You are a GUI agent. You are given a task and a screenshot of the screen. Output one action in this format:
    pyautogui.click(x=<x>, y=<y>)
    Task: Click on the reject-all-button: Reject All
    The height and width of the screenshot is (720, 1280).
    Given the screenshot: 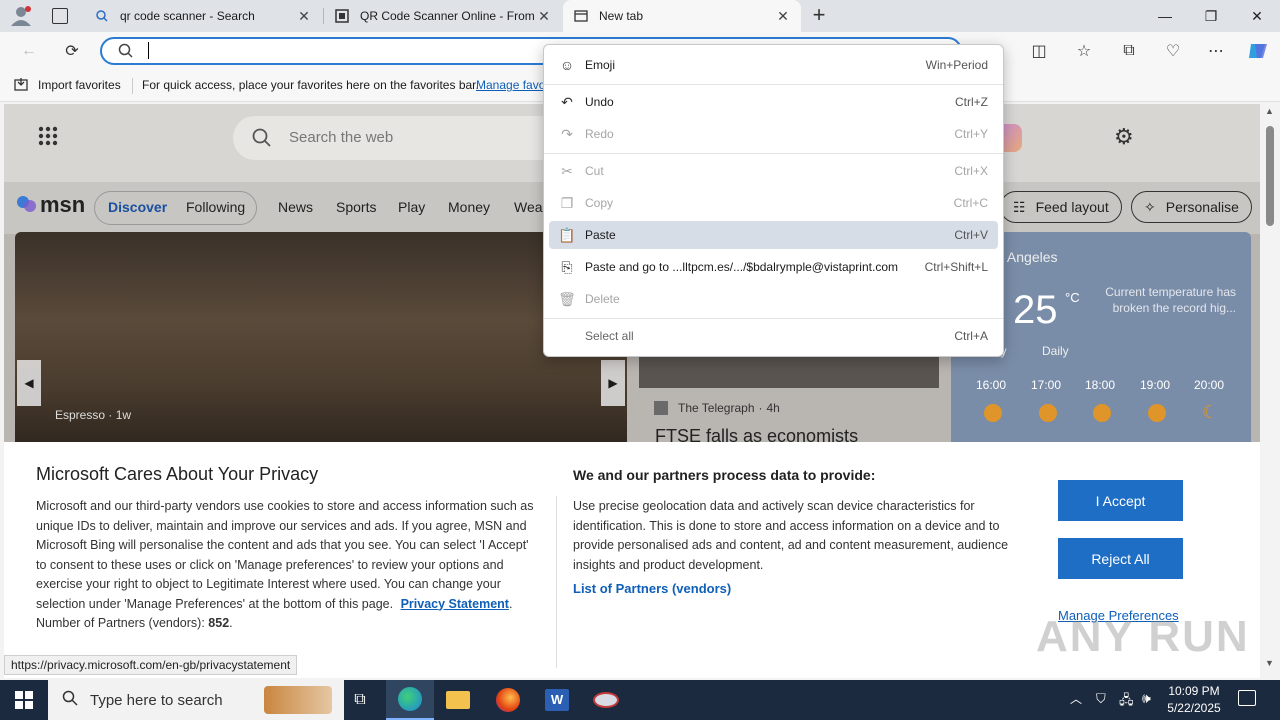 What is the action you would take?
    pyautogui.click(x=1120, y=558)
    